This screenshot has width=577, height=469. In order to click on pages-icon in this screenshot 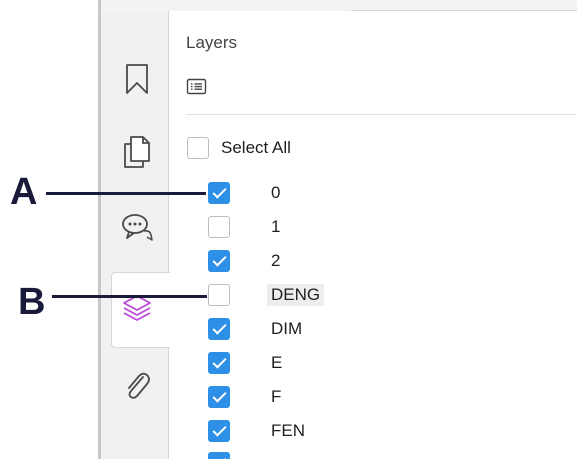, I will do `click(137, 152)`.